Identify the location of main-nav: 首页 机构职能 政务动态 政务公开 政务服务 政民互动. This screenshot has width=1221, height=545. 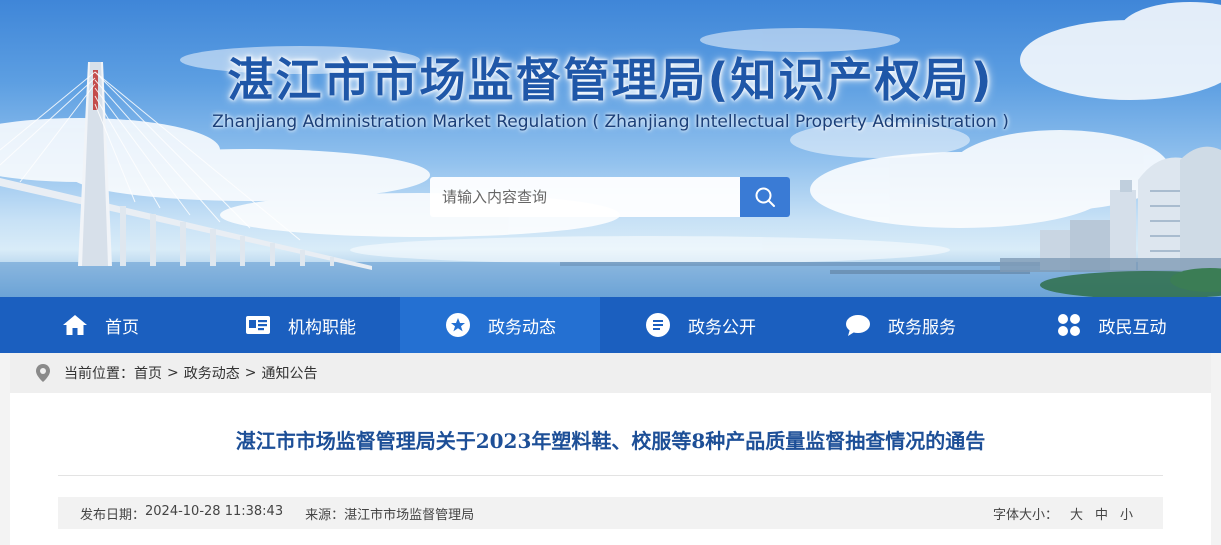
(610, 325).